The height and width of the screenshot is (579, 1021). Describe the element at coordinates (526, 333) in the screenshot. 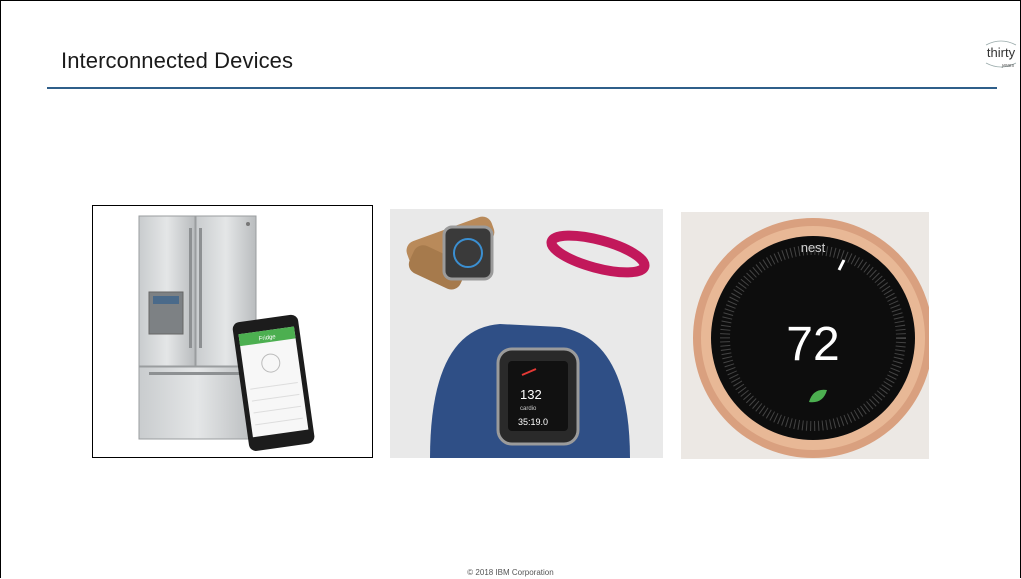

I see `wearables-image: 132 cardio 35:19.0` at that location.